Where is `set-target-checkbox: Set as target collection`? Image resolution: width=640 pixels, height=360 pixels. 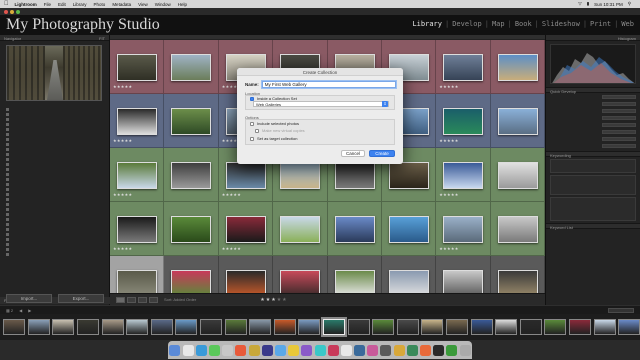 set-target-checkbox: Set as target collection is located at coordinates (273, 138).